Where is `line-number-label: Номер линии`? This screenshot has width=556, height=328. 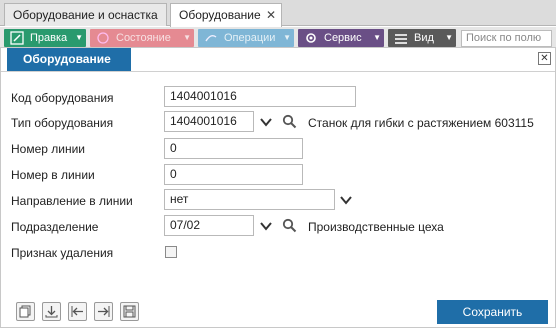 line-number-label: Номер линии is located at coordinates (48, 149).